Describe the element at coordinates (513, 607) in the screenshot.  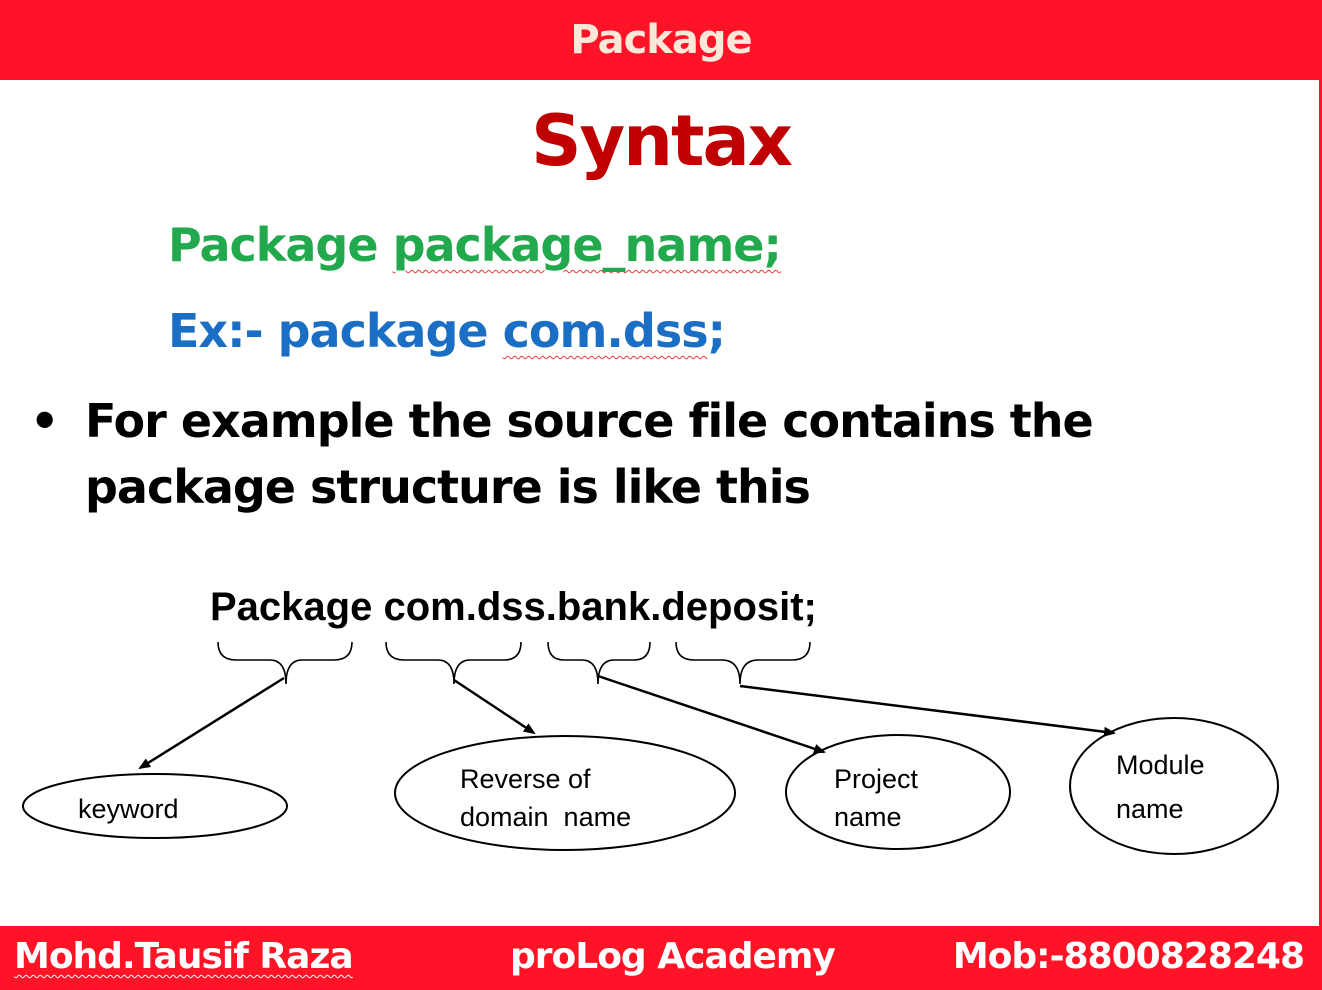
I see `package-statement: Package com.dss.bank.deposit;` at that location.